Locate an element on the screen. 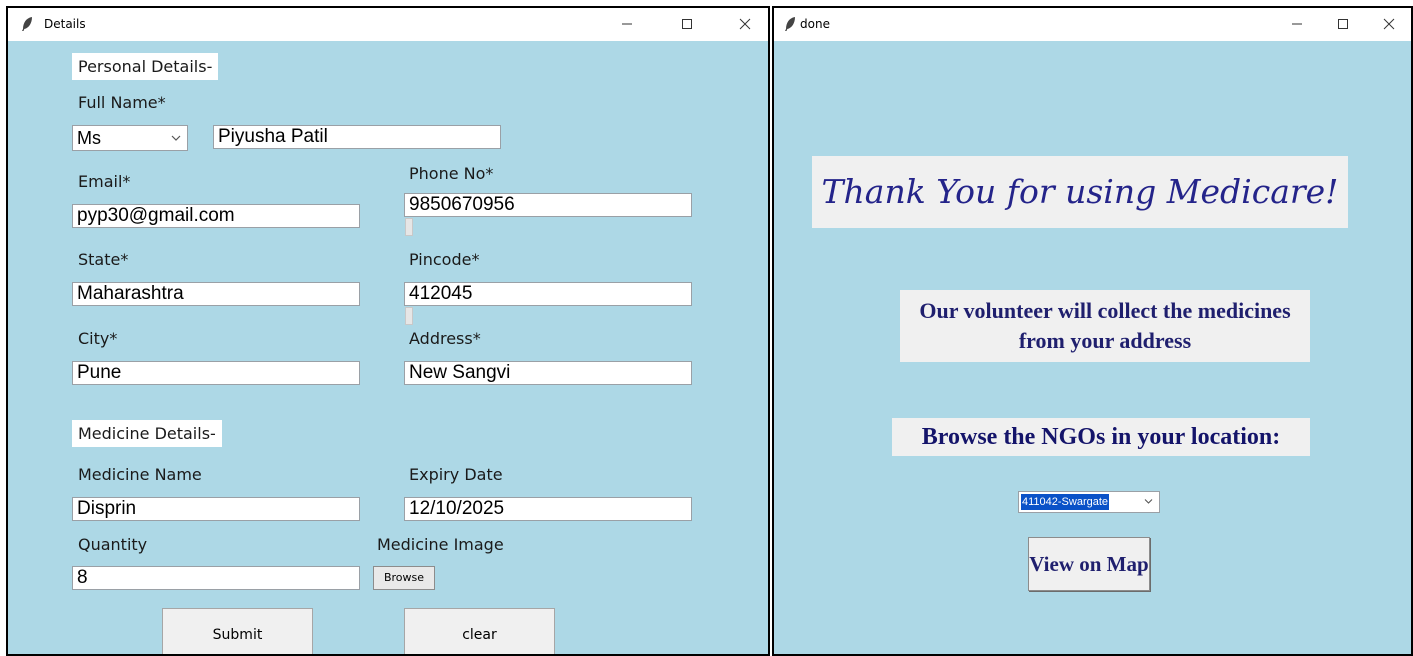 Image resolution: width=1413 pixels, height=656 pixels. phone-validation-indicator is located at coordinates (409, 227).